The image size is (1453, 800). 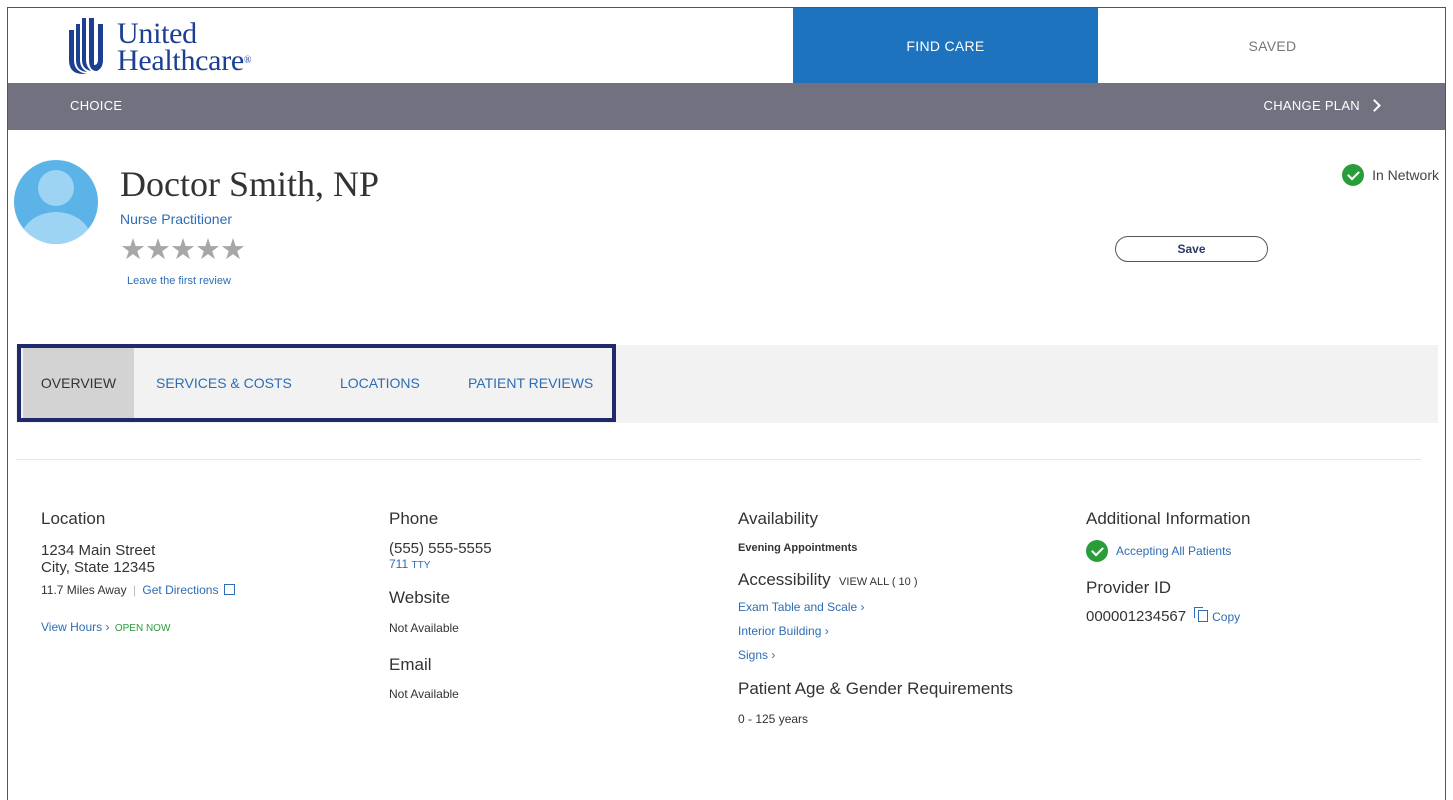 I want to click on age-range-value: 0 - 125 years, so click(x=773, y=719).